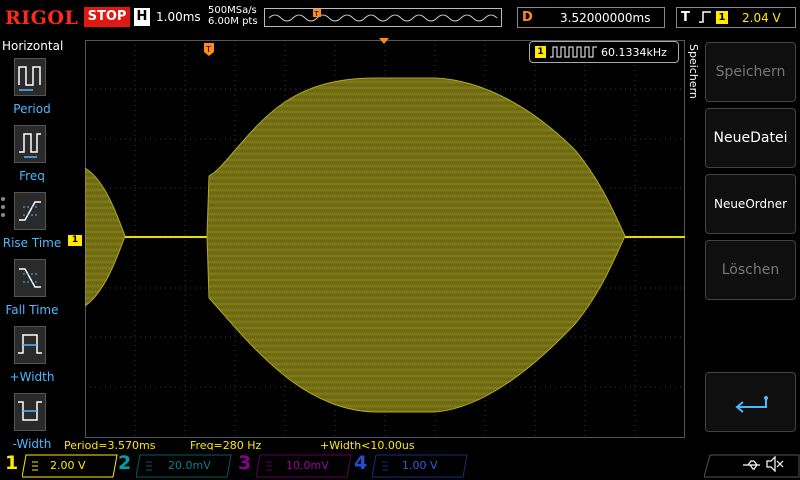 This screenshot has height=480, width=800. Describe the element at coordinates (761, 18) in the screenshot. I see `trigger-level: 2.04 V` at that location.